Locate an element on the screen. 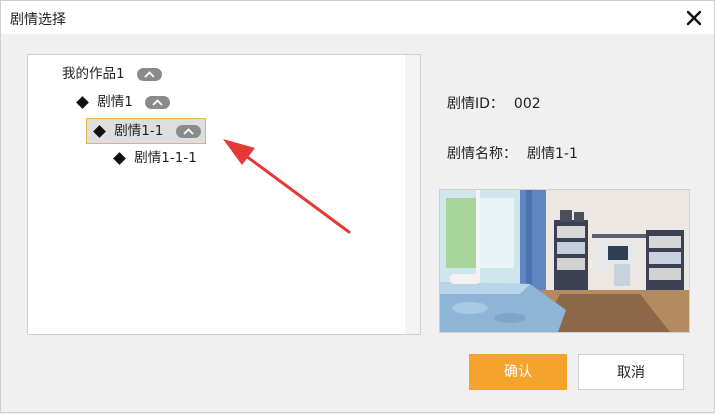 This screenshot has height=414, width=715. dialog-title: 剧情选择 is located at coordinates (38, 20).